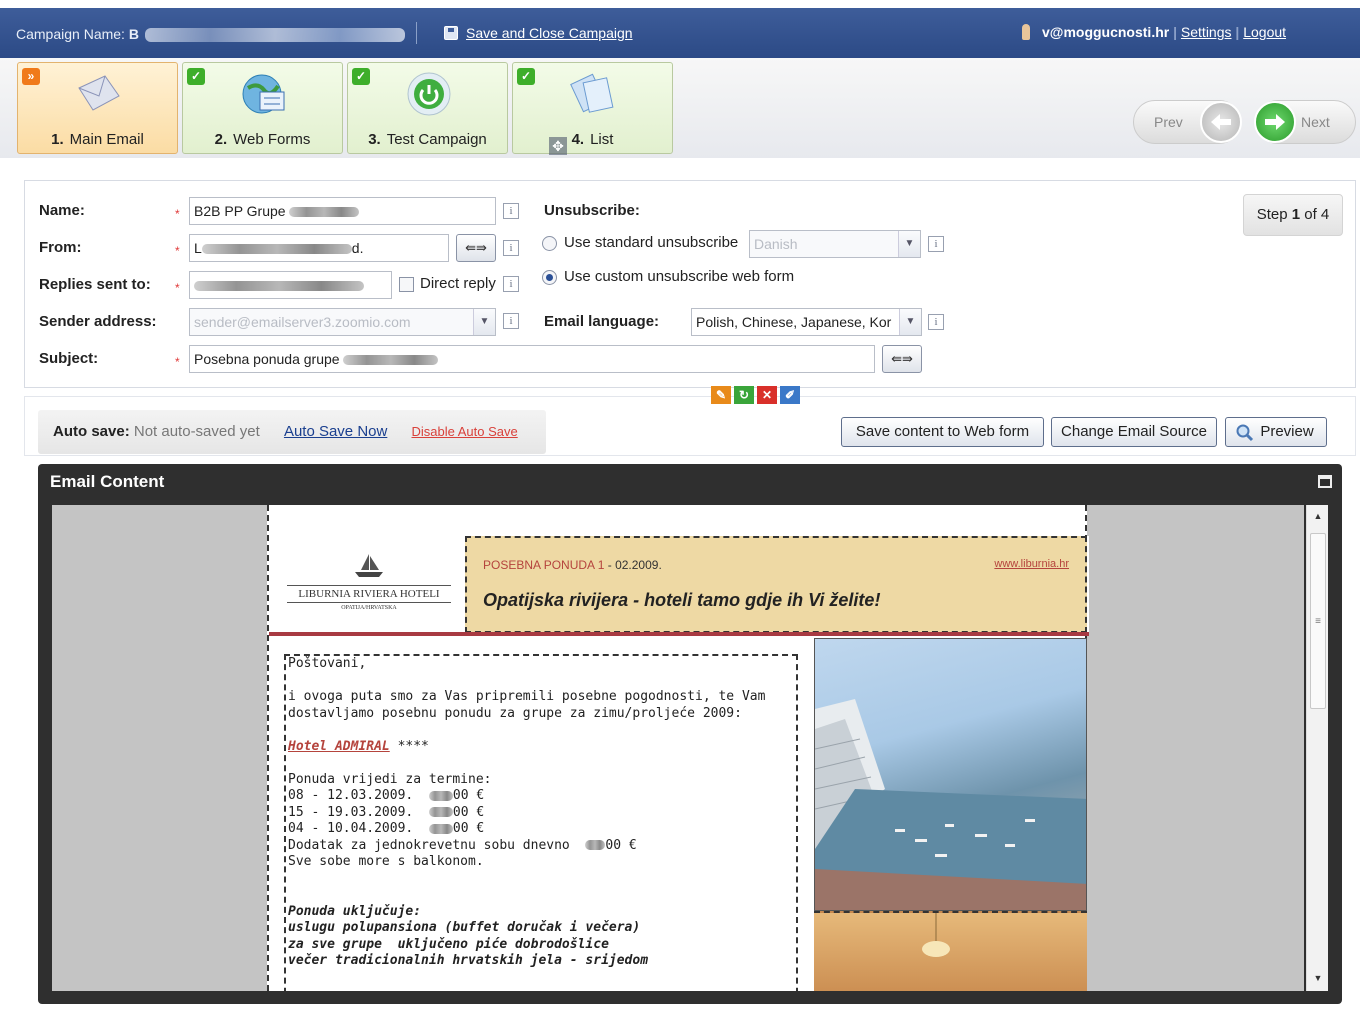  Describe the element at coordinates (1206, 32) in the screenshot. I see `settings-link: Settings` at that location.